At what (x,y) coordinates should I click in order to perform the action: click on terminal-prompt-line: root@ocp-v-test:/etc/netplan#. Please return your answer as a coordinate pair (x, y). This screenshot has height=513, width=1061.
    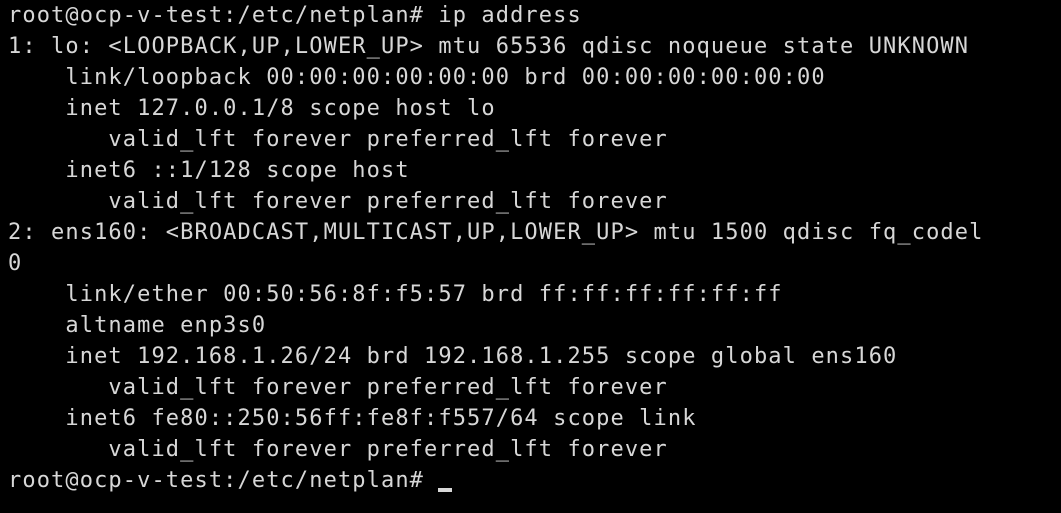
    Looking at the image, I should click on (230, 480).